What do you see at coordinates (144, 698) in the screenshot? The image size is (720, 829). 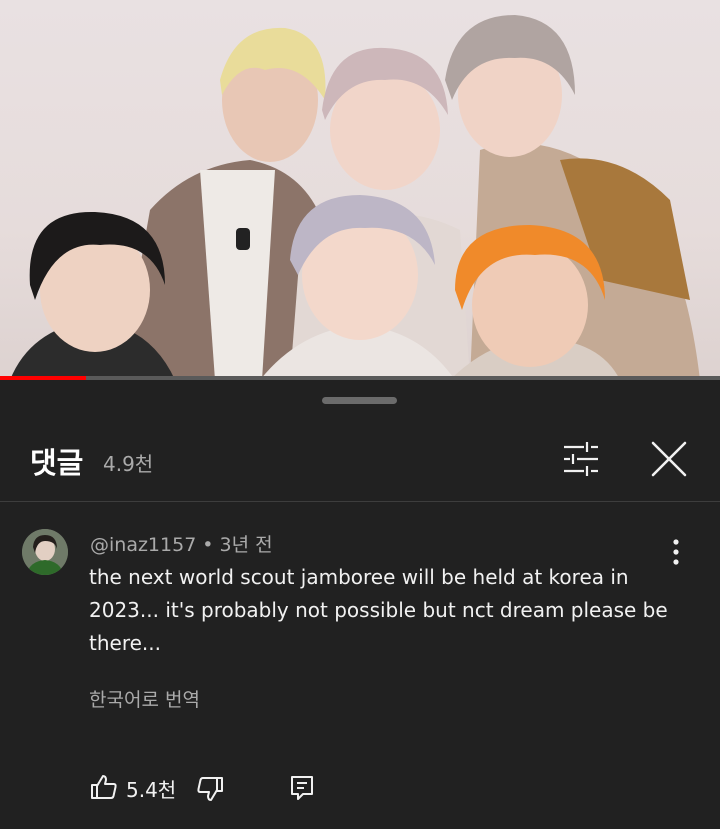 I see `translate-link: 한국어로 번역` at bounding box center [144, 698].